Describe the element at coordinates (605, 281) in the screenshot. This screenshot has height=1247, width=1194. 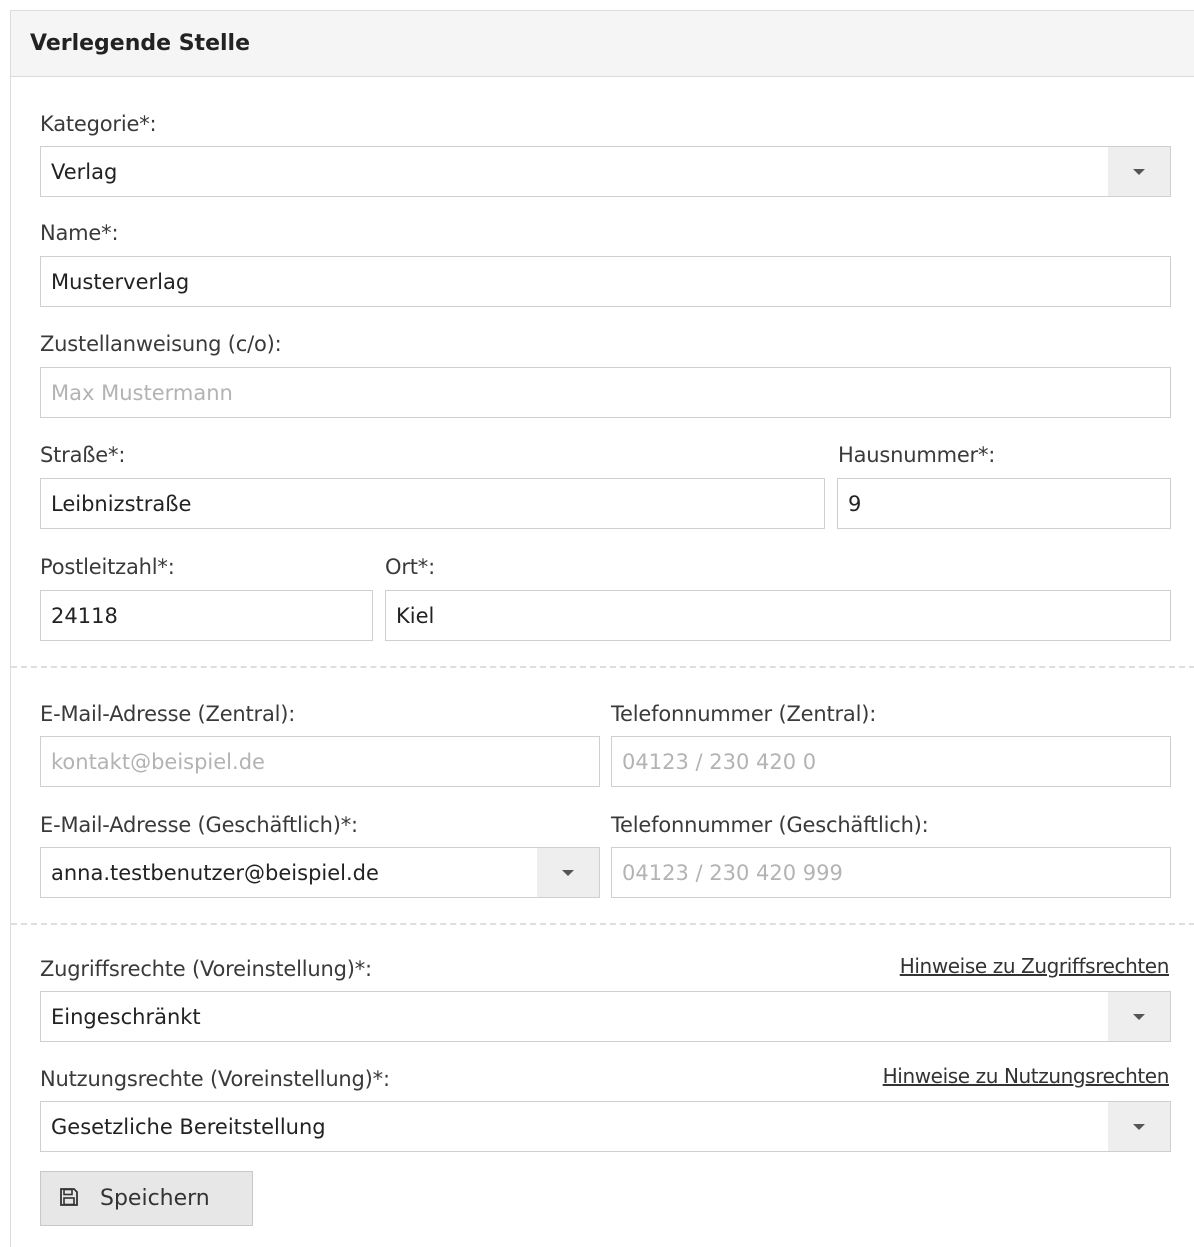
I see `name-input: Musterverlag` at that location.